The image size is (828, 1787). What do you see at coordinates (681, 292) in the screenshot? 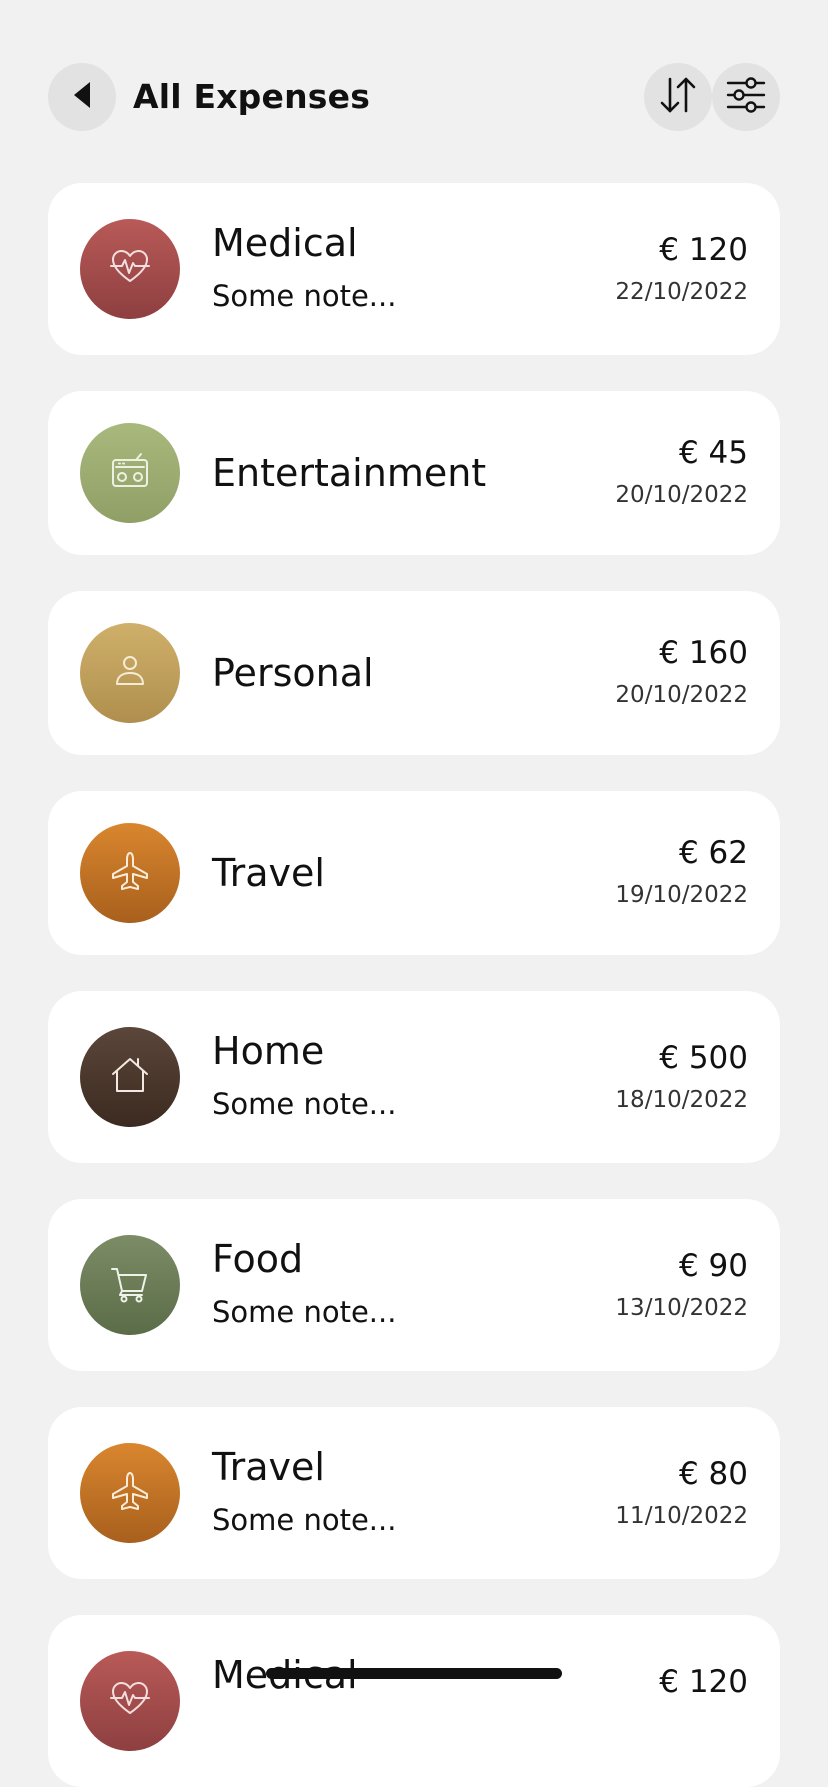
I see `expense-date: 22/10/2022` at bounding box center [681, 292].